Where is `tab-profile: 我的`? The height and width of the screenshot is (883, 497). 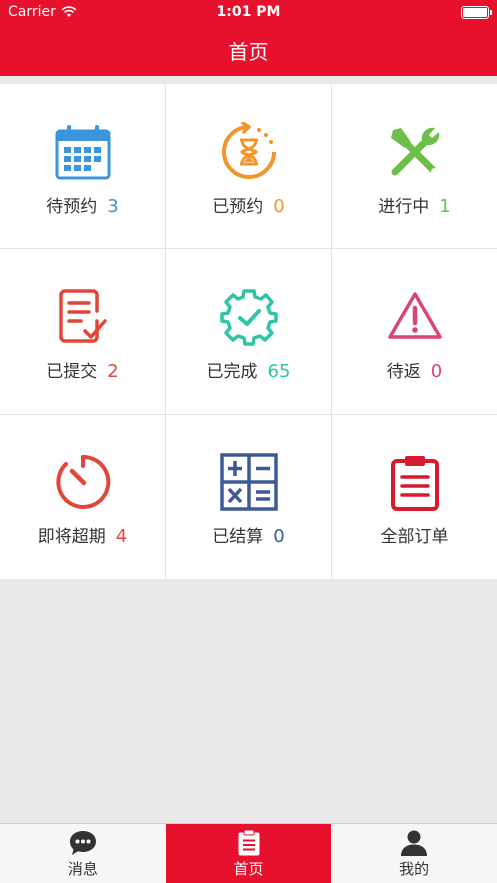
tab-profile: 我的 is located at coordinates (414, 853).